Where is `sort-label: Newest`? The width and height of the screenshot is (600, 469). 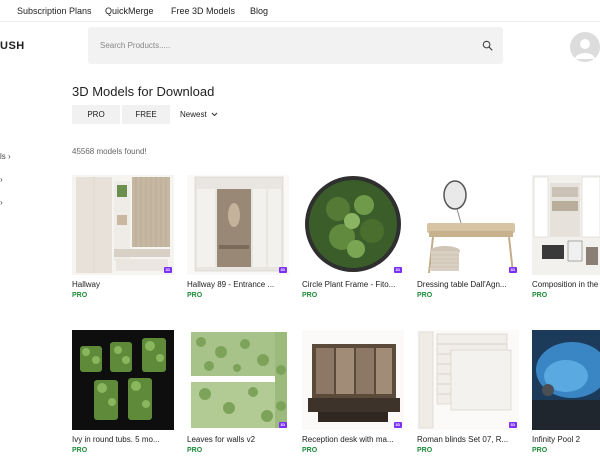
sort-label: Newest is located at coordinates (193, 114).